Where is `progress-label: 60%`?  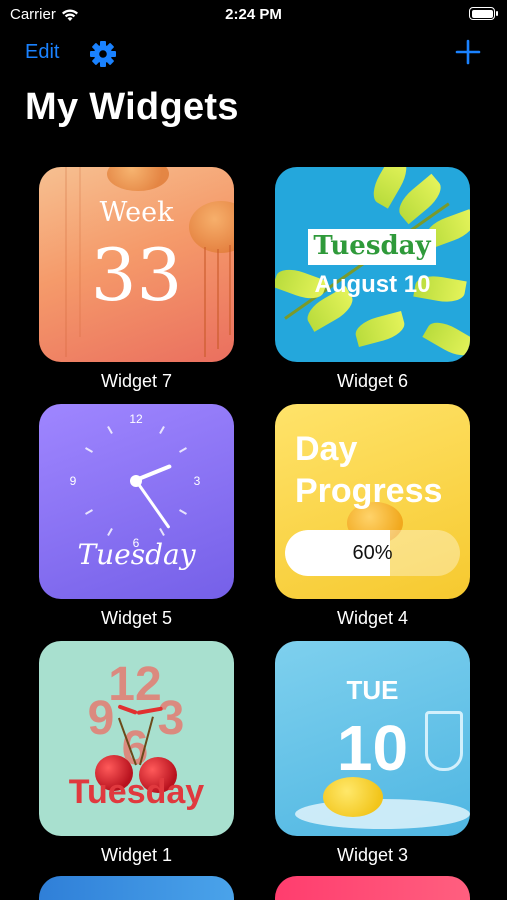 progress-label: 60% is located at coordinates (372, 553).